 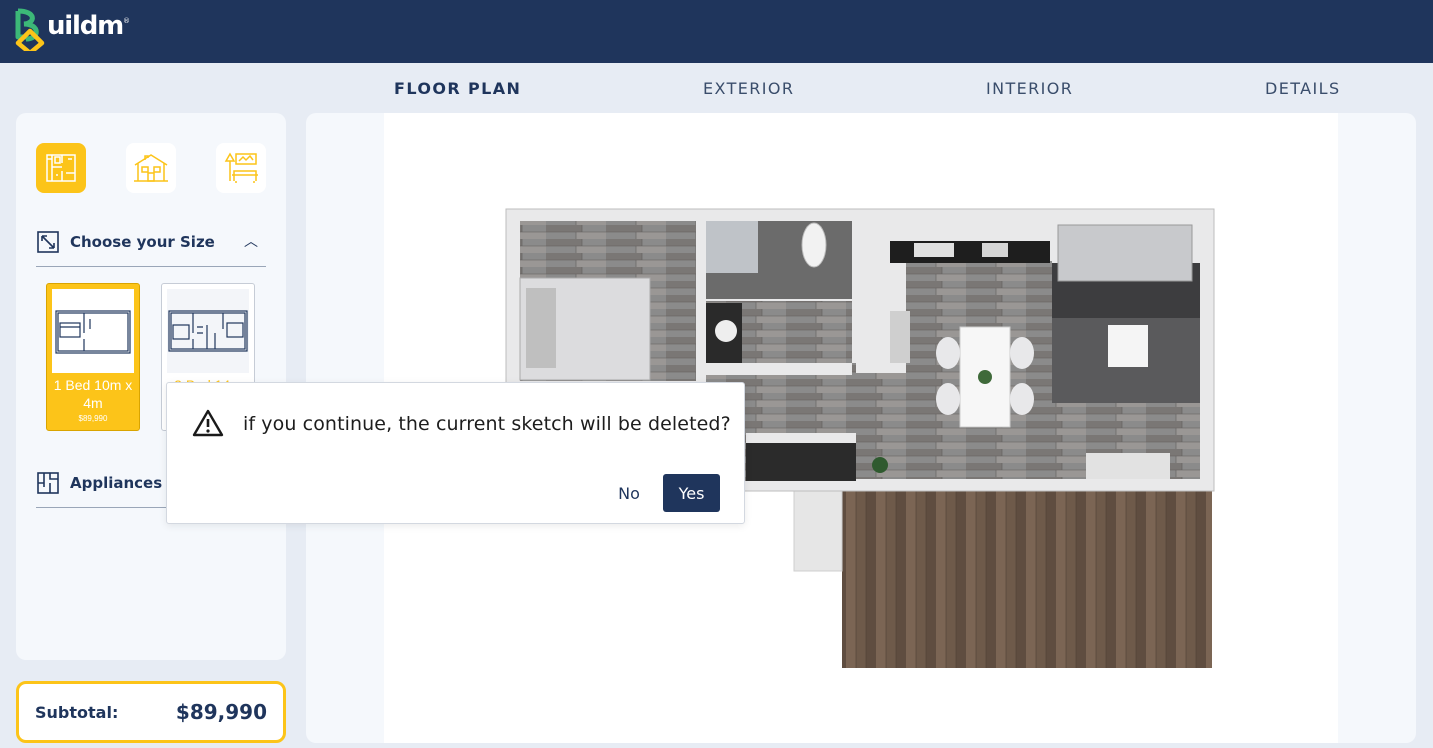 What do you see at coordinates (457, 88) in the screenshot?
I see `tab-floor-plan: FLOOR PLAN` at bounding box center [457, 88].